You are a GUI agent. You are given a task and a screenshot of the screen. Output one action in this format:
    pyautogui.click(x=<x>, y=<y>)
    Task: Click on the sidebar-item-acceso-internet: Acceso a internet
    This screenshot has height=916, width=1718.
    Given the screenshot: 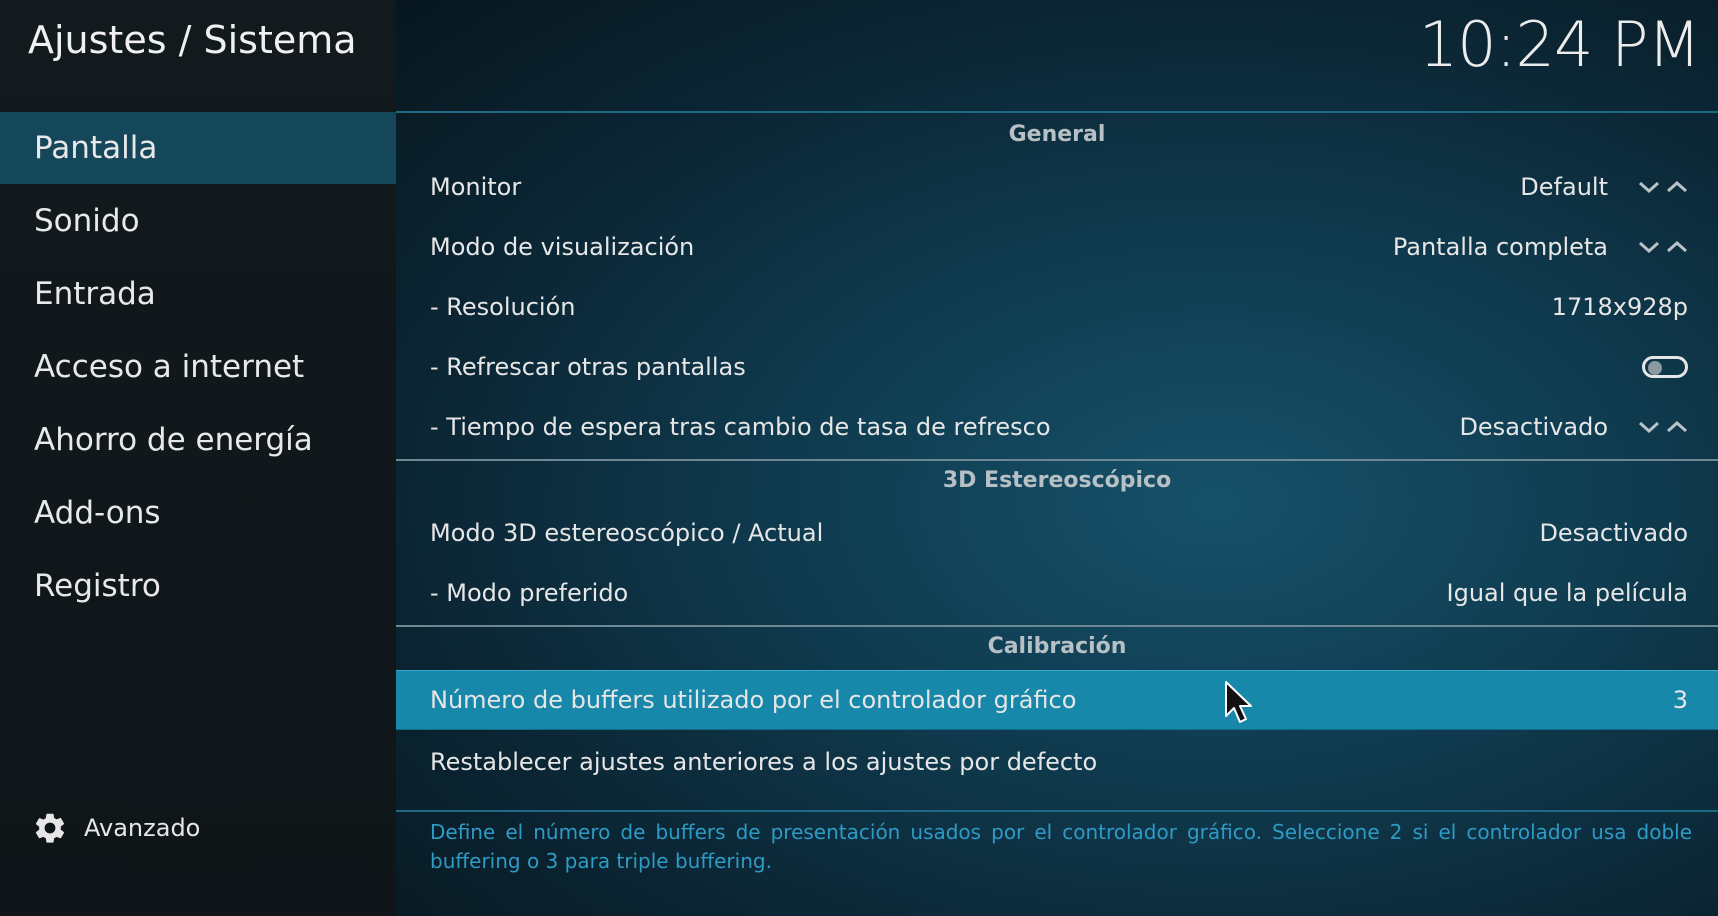 What is the action you would take?
    pyautogui.click(x=198, y=367)
    